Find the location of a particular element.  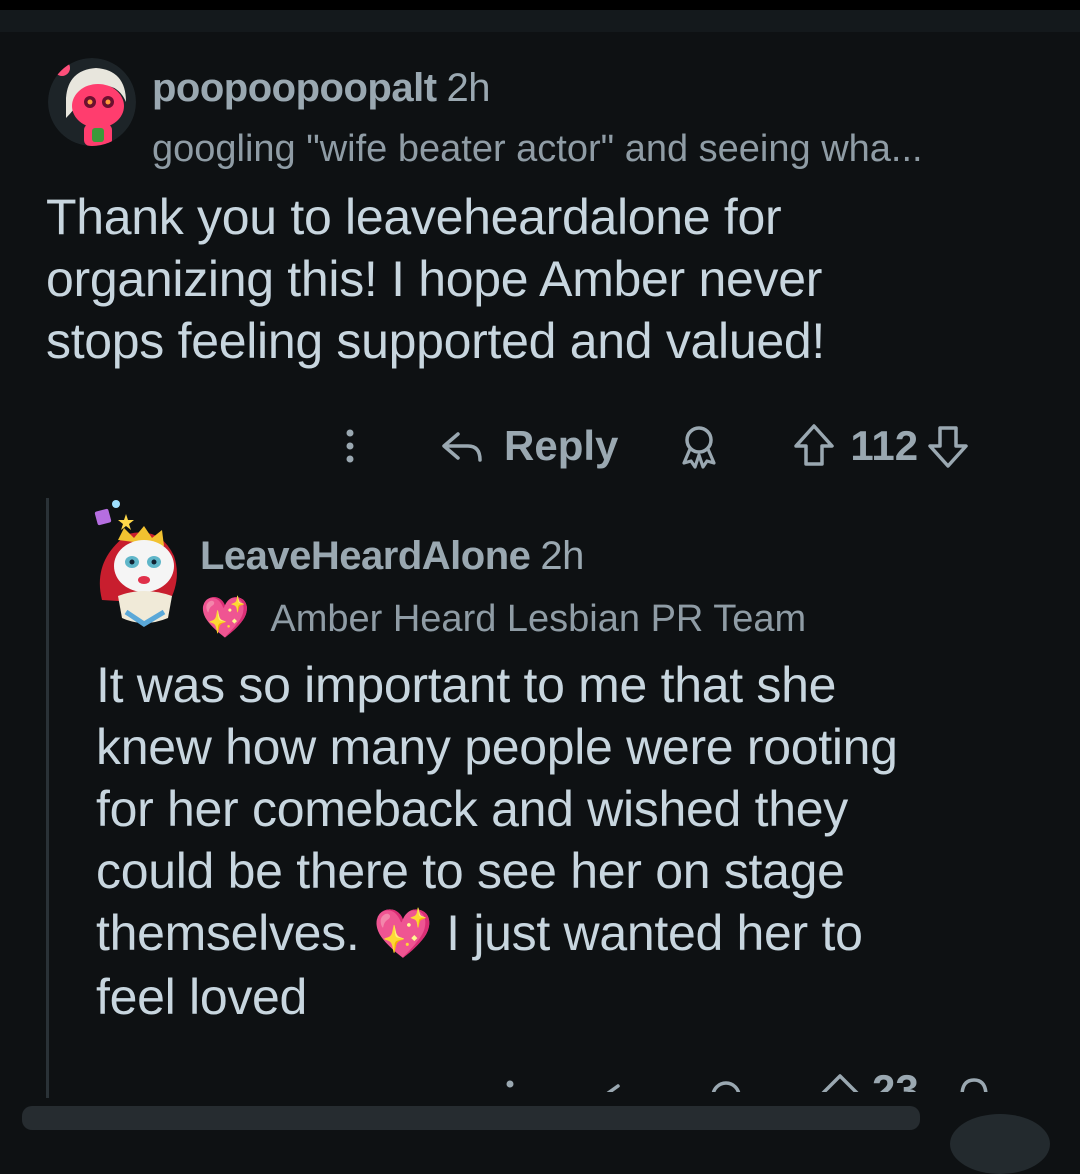

user-flair: 💖 Amber Heard Lesbian PR Team is located at coordinates (503, 617).